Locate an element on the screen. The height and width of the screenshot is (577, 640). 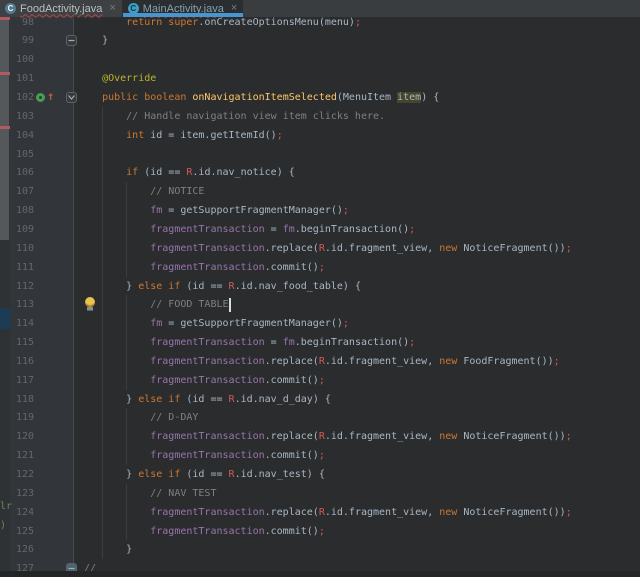
token: // NOTICE is located at coordinates (177, 192).